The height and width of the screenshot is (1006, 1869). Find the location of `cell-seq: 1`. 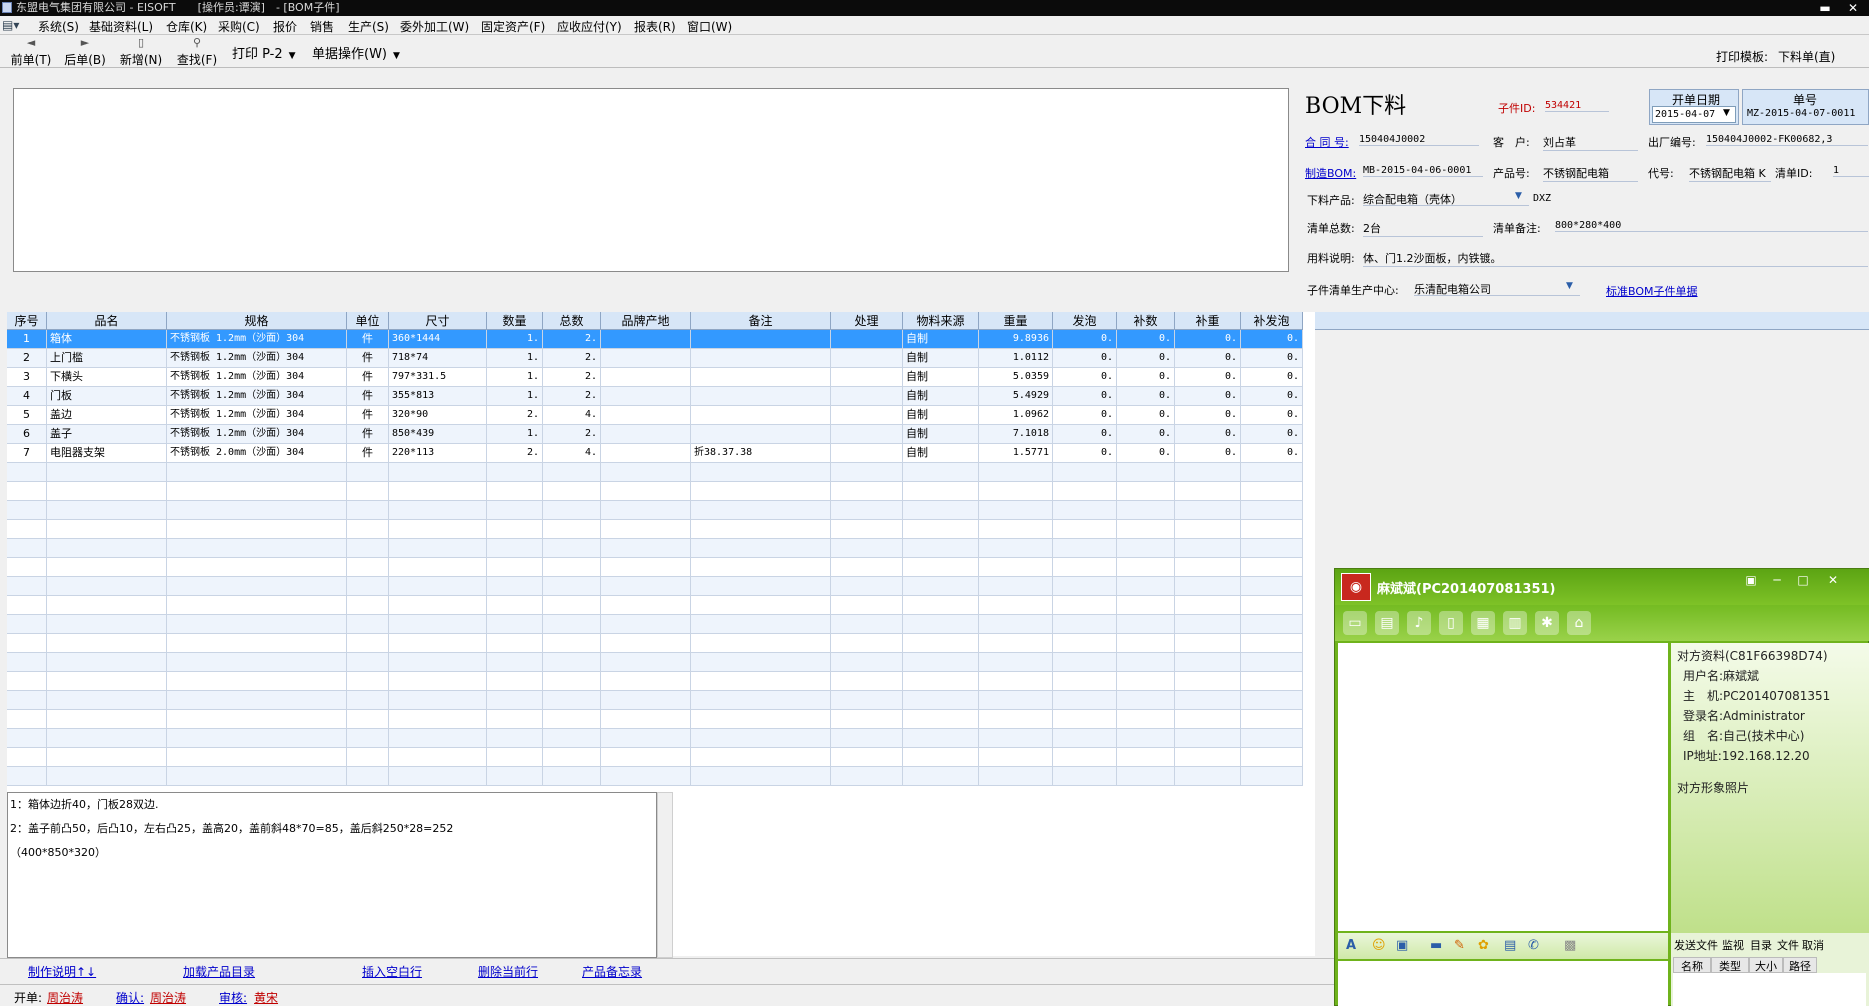

cell-seq: 1 is located at coordinates (27, 339).